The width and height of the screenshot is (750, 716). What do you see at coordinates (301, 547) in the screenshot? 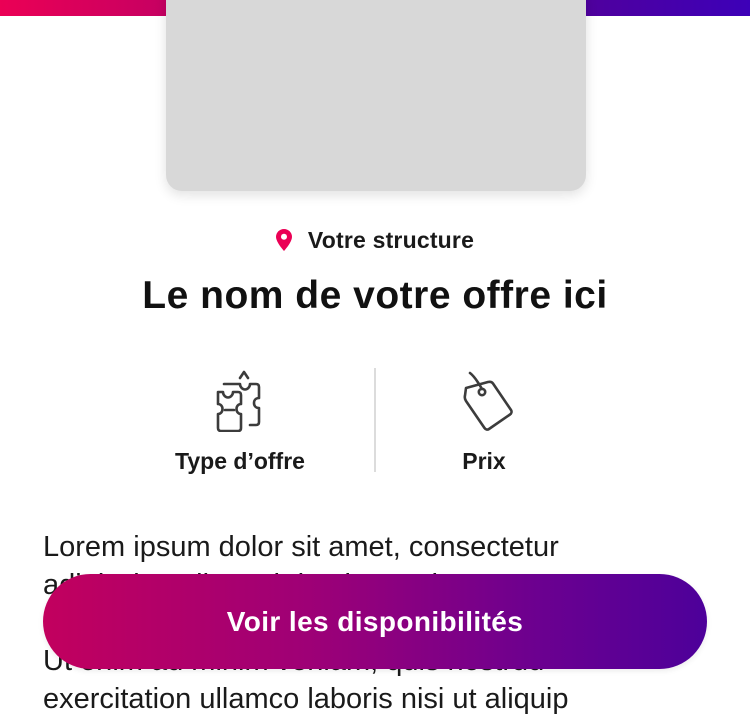
I see `description-line: Lorem ipsum dolor sit amet, consectetur` at bounding box center [301, 547].